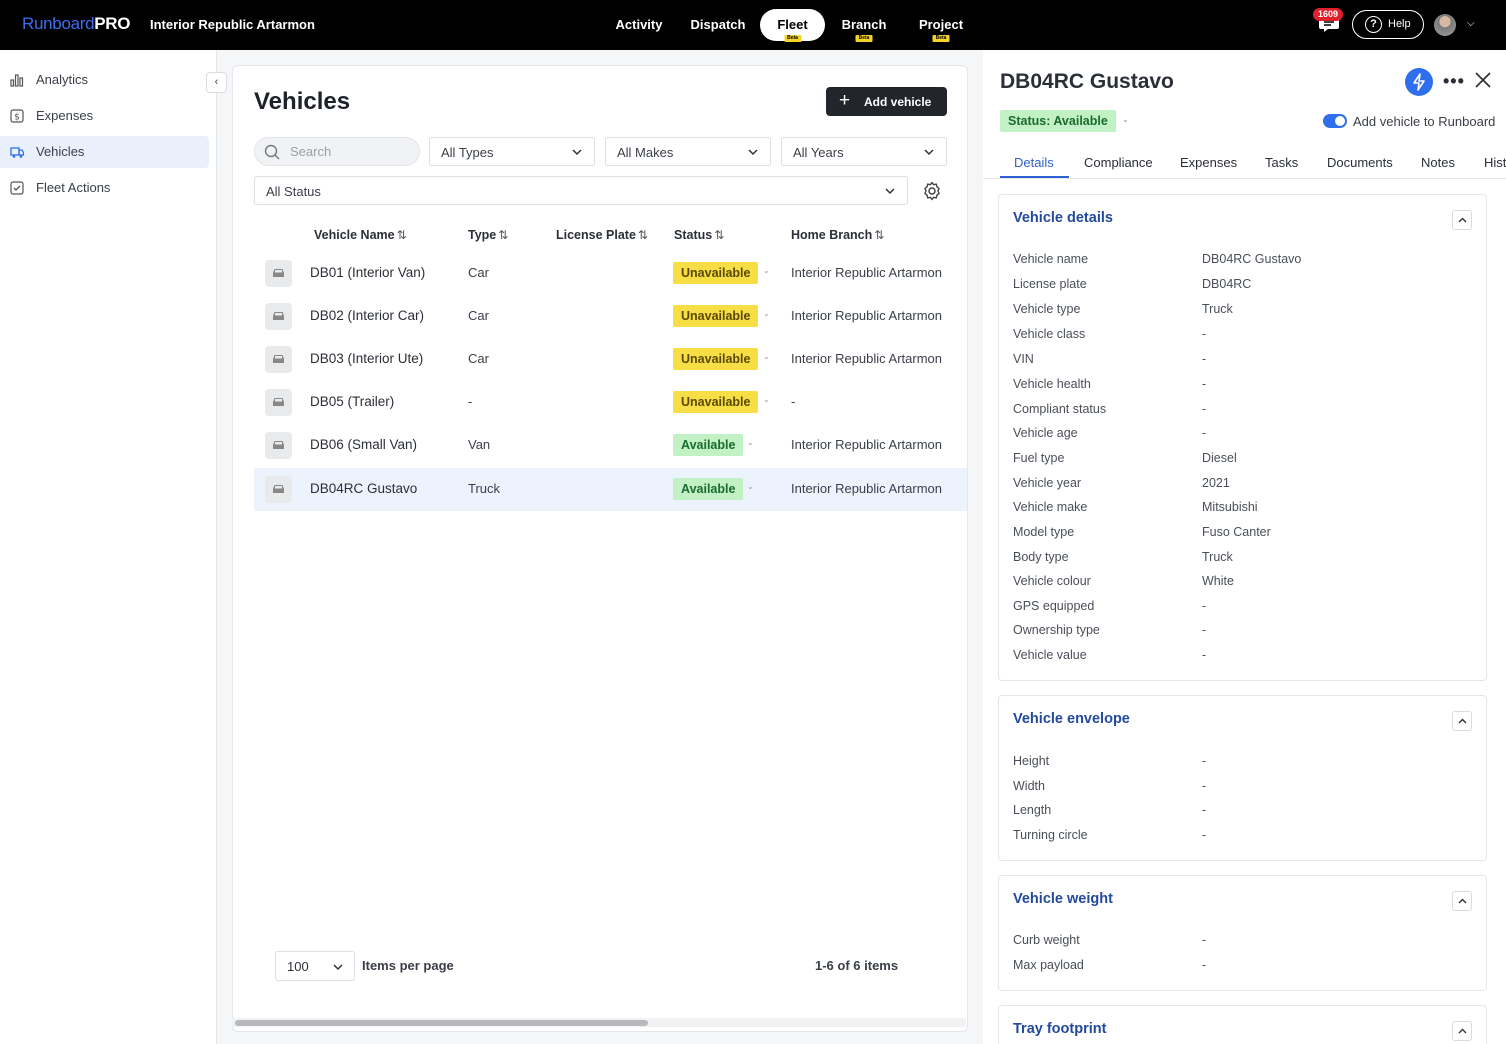 The height and width of the screenshot is (1044, 1506). I want to click on nav-fleet: Fleet Beta, so click(792, 25).